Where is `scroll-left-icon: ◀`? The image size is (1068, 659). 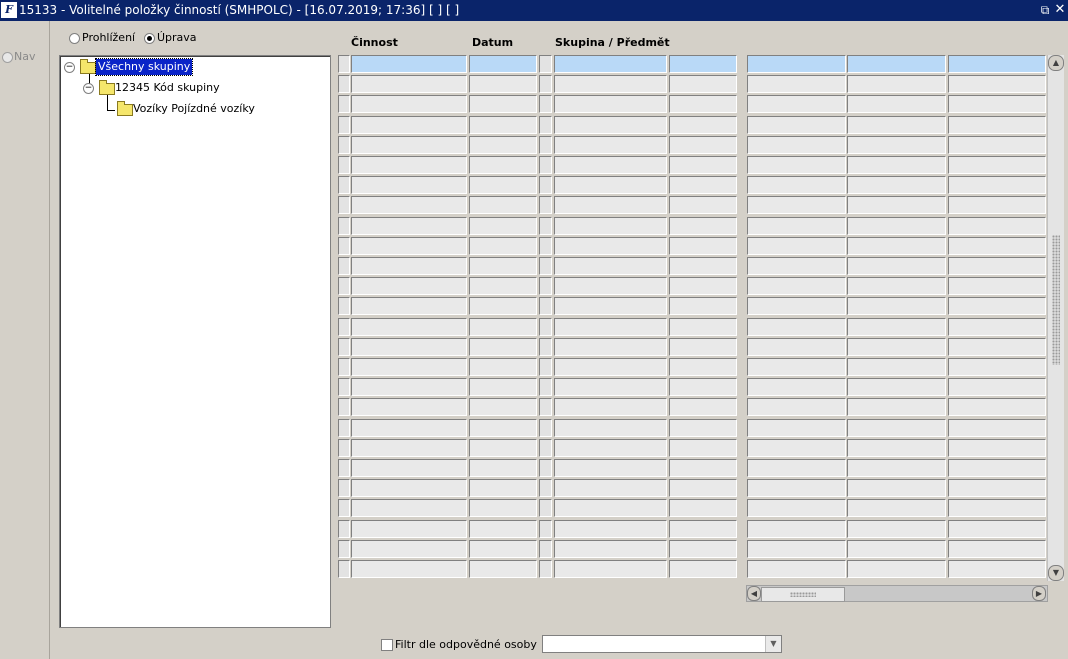
scroll-left-icon: ◀ is located at coordinates (754, 593).